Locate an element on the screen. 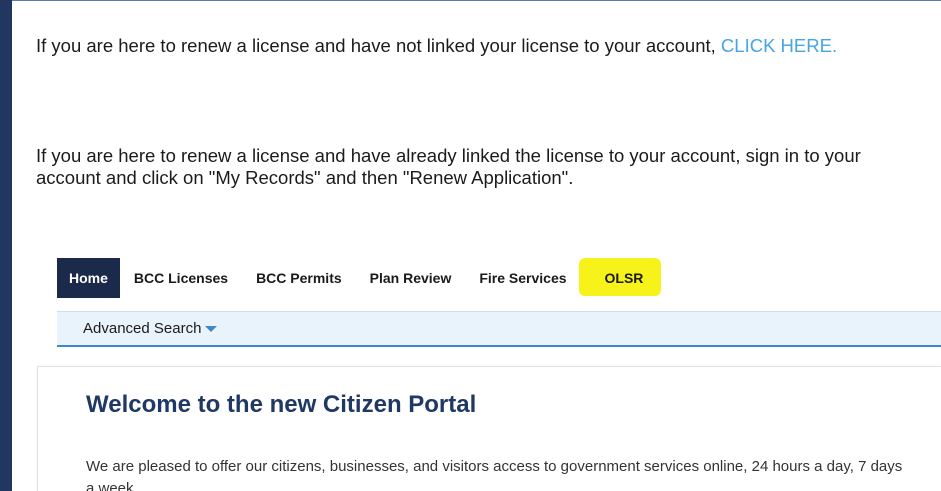 The width and height of the screenshot is (941, 491). nav-tab-bcc-licenses: BCC Licenses is located at coordinates (181, 278).